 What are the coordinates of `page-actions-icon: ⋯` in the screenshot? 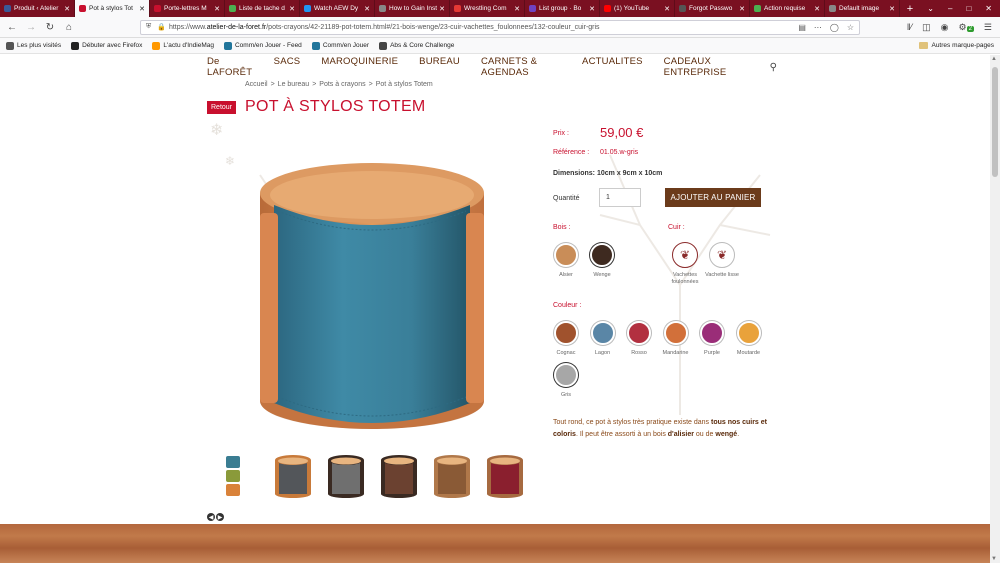 It's located at (818, 27).